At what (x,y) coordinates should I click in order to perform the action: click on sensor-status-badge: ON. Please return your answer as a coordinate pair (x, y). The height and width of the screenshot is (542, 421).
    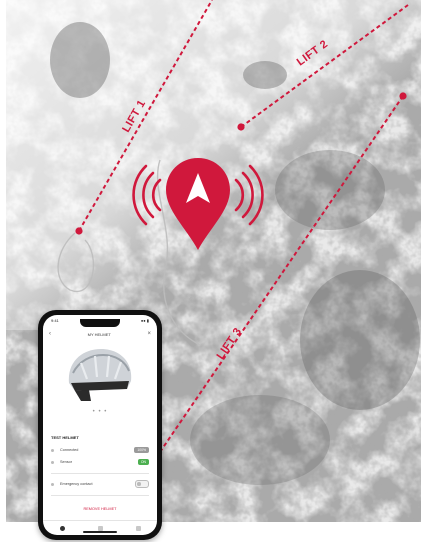
    Looking at the image, I should click on (143, 462).